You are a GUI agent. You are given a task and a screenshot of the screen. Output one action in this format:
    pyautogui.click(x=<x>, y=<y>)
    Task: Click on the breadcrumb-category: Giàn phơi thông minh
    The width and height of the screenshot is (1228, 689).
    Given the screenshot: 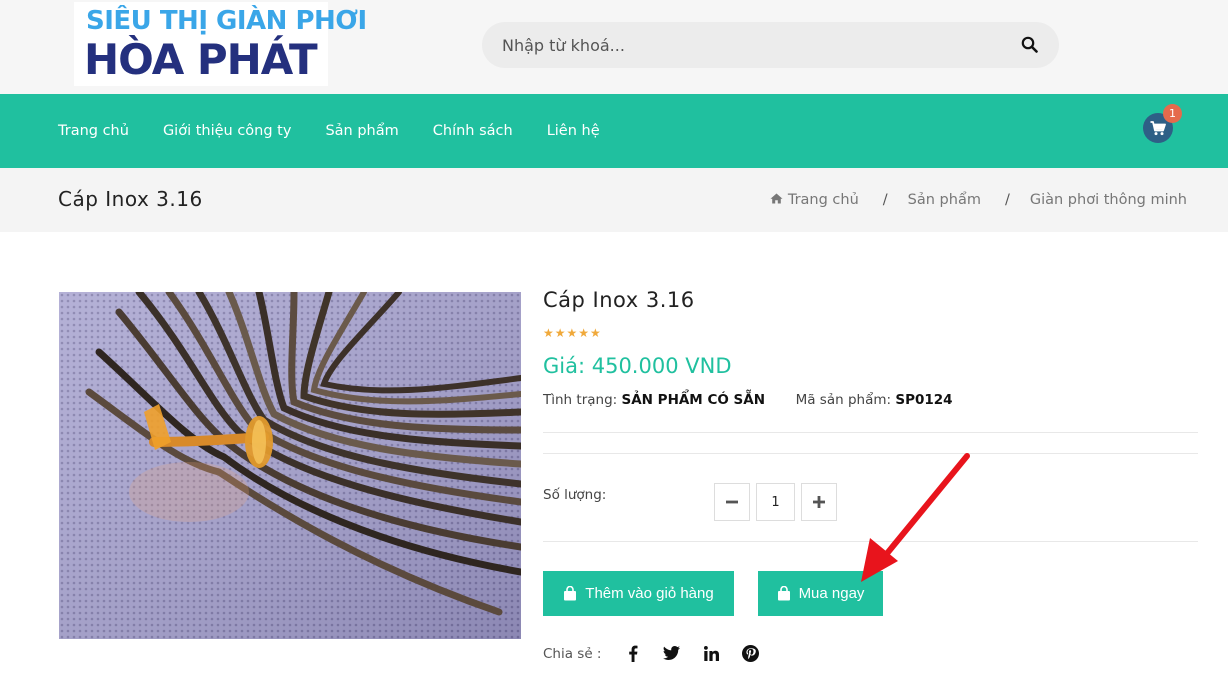 What is the action you would take?
    pyautogui.click(x=1108, y=200)
    